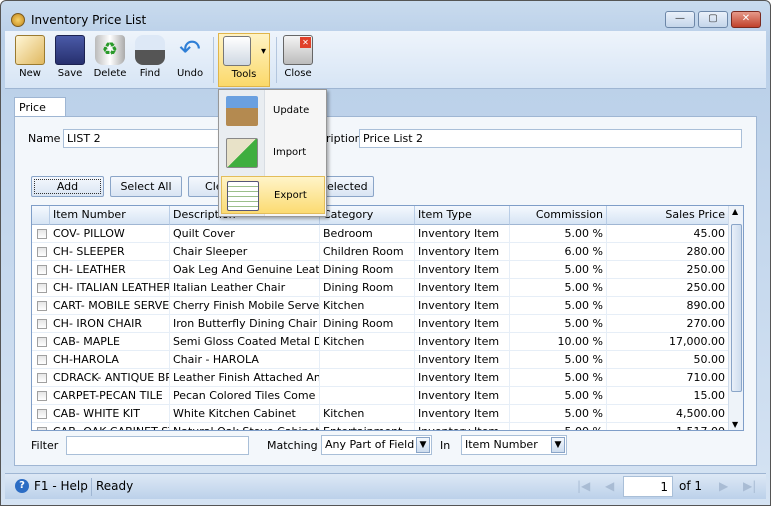 Image resolution: width=771 pixels, height=506 pixels. What do you see at coordinates (190, 60) in the screenshot?
I see `undo-button: ↶ Undo` at bounding box center [190, 60].